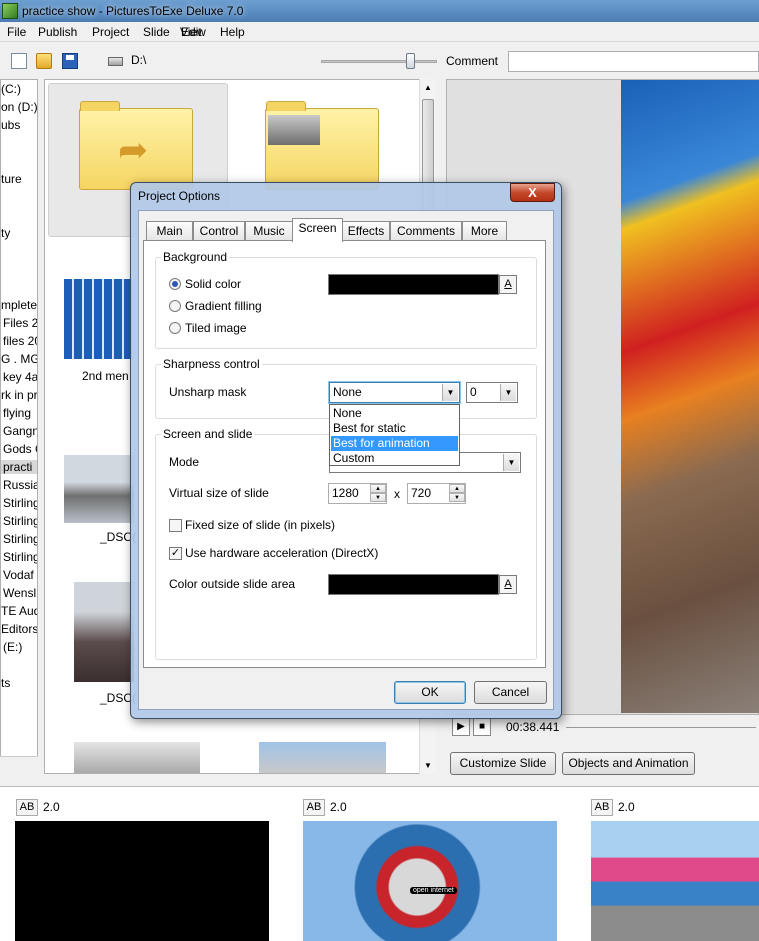 Image resolution: width=759 pixels, height=941 pixels. What do you see at coordinates (503, 763) in the screenshot?
I see `customize-slide-button: Customize Slide` at bounding box center [503, 763].